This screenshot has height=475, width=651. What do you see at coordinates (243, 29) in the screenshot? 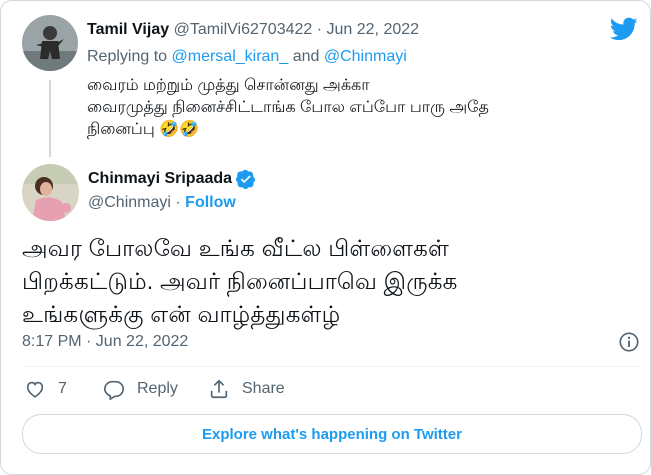
I see `reply-author-handle: @TamilVi62703422` at bounding box center [243, 29].